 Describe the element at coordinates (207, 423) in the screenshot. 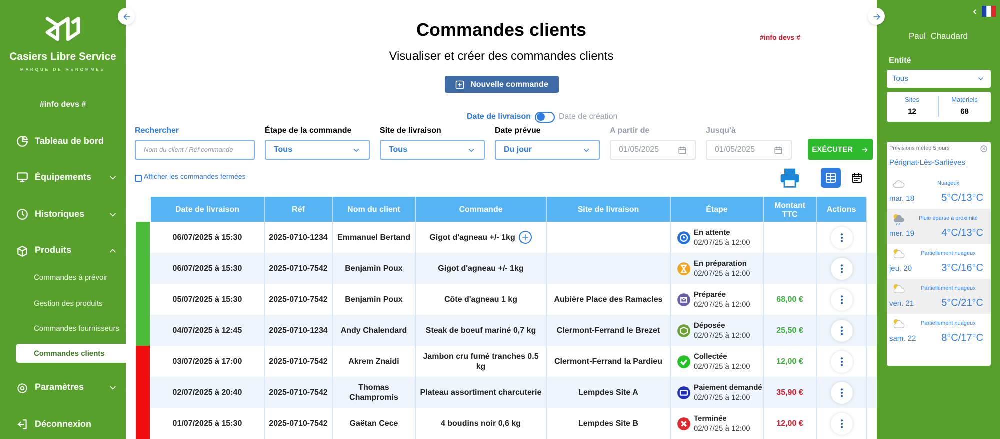

I see `table-cell: 01/07/2025 à 15:30` at that location.